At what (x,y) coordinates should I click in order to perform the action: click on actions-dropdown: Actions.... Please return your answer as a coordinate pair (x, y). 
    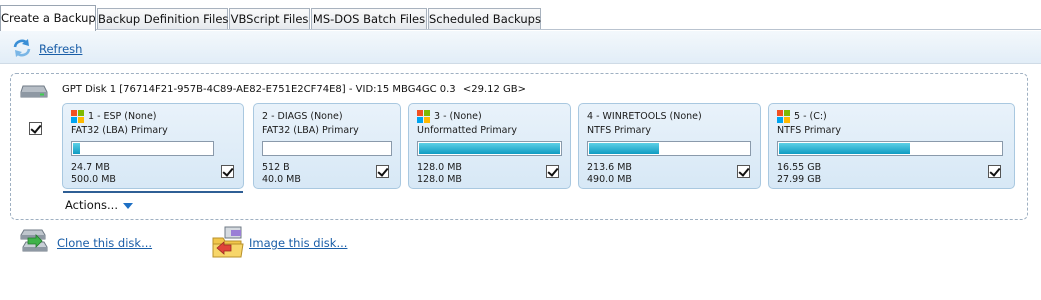
    Looking at the image, I should click on (99, 205).